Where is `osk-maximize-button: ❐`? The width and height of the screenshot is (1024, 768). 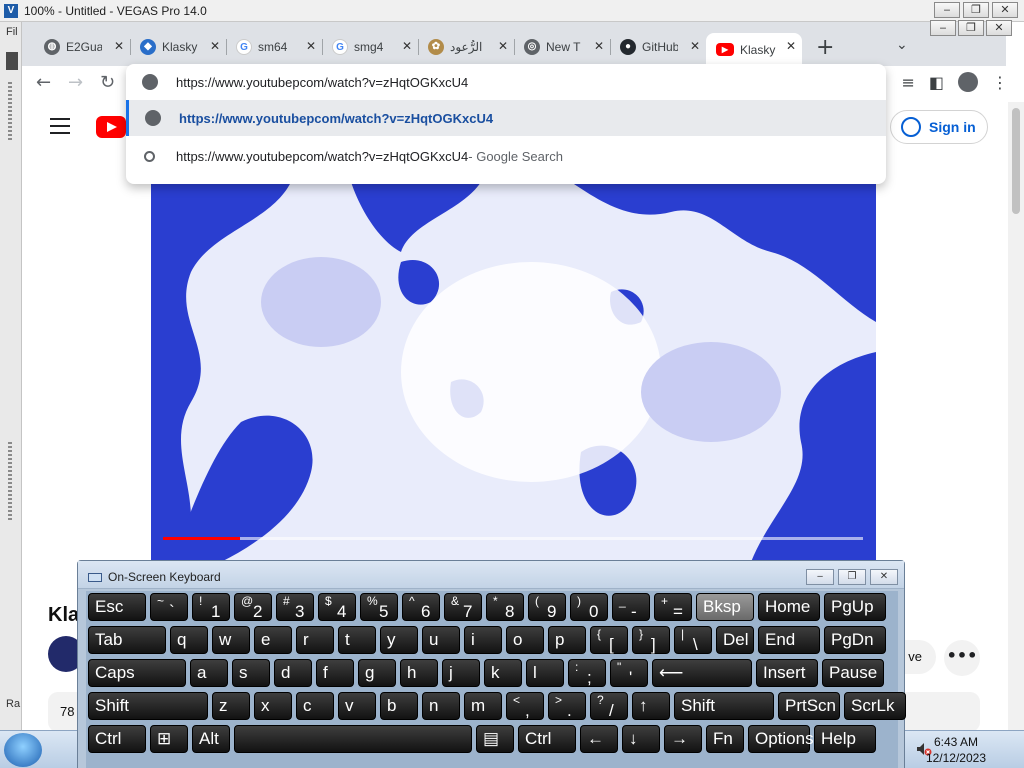
osk-maximize-button: ❐ is located at coordinates (852, 577).